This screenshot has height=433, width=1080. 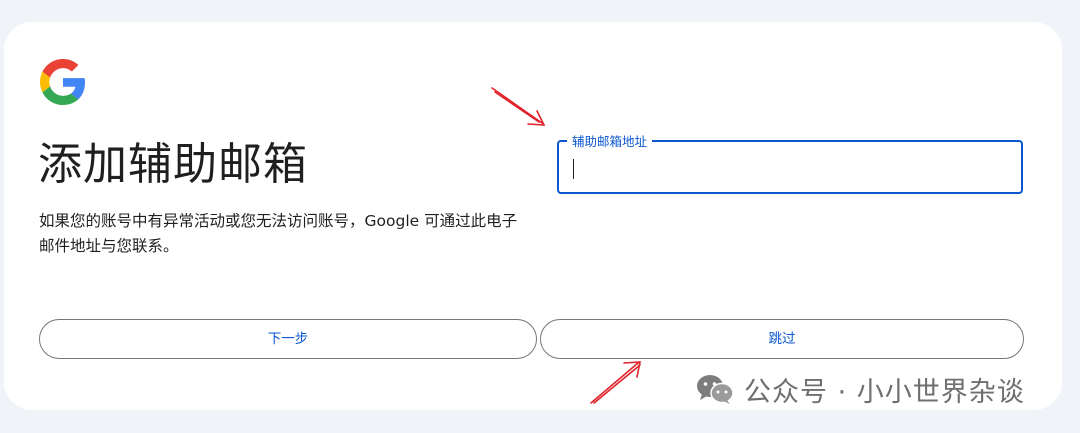 What do you see at coordinates (715, 389) in the screenshot?
I see `wechat-icon` at bounding box center [715, 389].